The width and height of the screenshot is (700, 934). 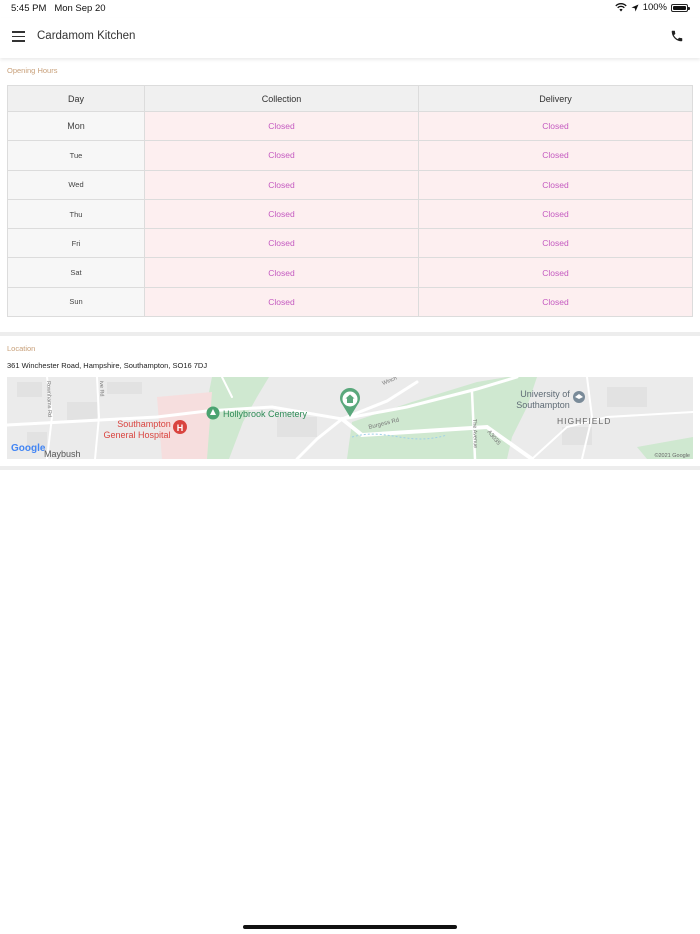 I want to click on table-row: Sat Closed Closed, so click(x=350, y=272).